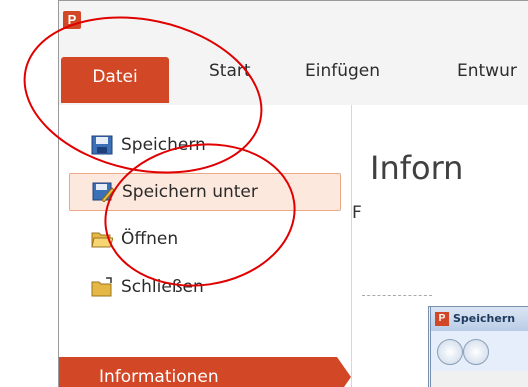  Describe the element at coordinates (476, 352) in the screenshot. I see `forward-arrow-icon` at that location.